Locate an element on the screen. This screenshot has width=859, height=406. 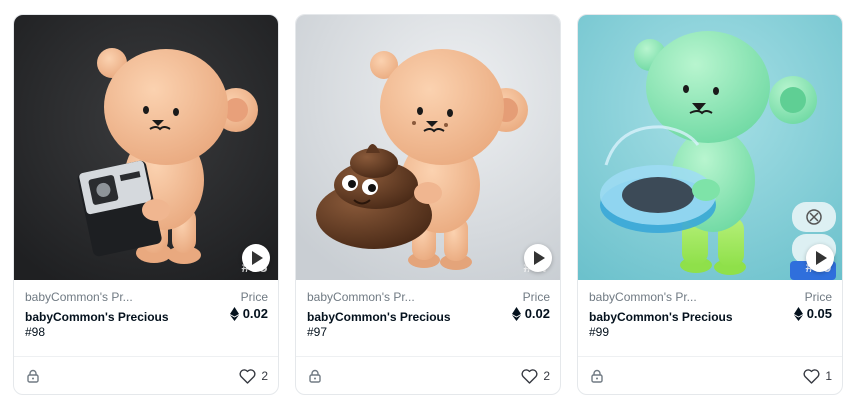
price-value: 0.05 is located at coordinates (812, 313).